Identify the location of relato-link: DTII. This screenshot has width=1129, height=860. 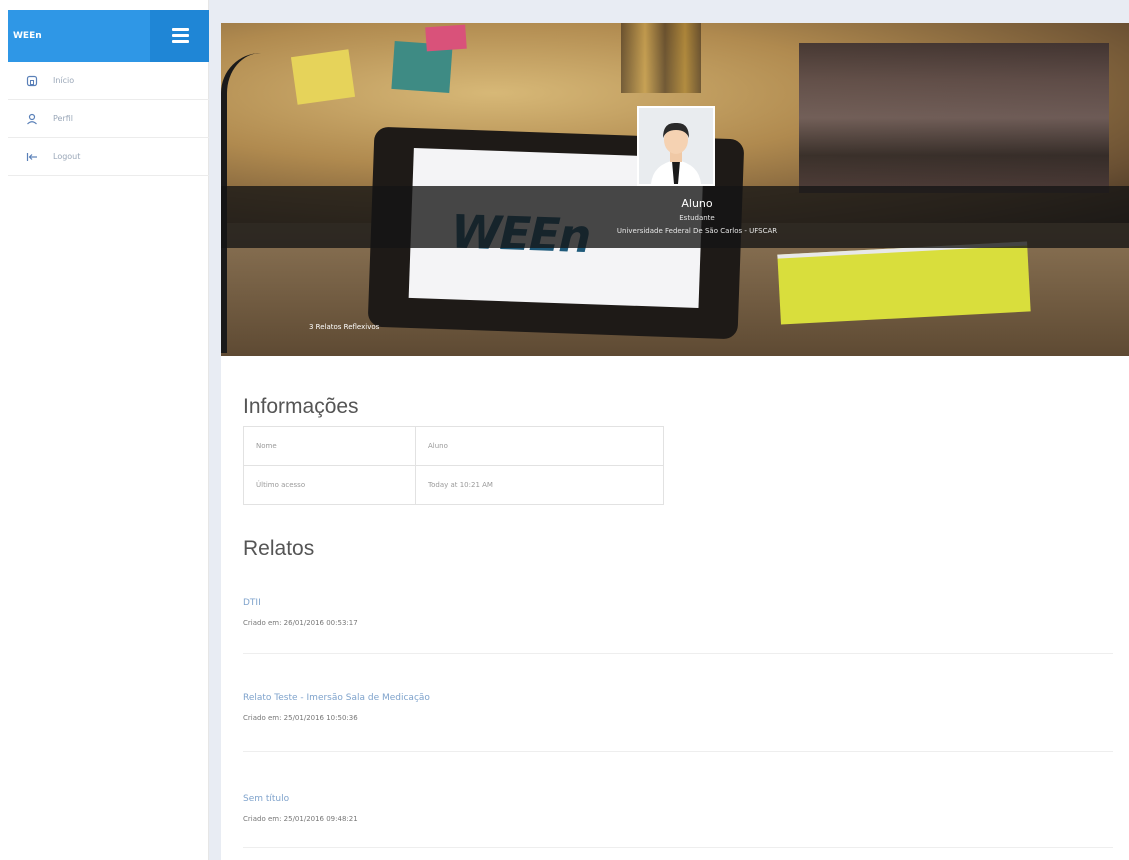
(252, 603).